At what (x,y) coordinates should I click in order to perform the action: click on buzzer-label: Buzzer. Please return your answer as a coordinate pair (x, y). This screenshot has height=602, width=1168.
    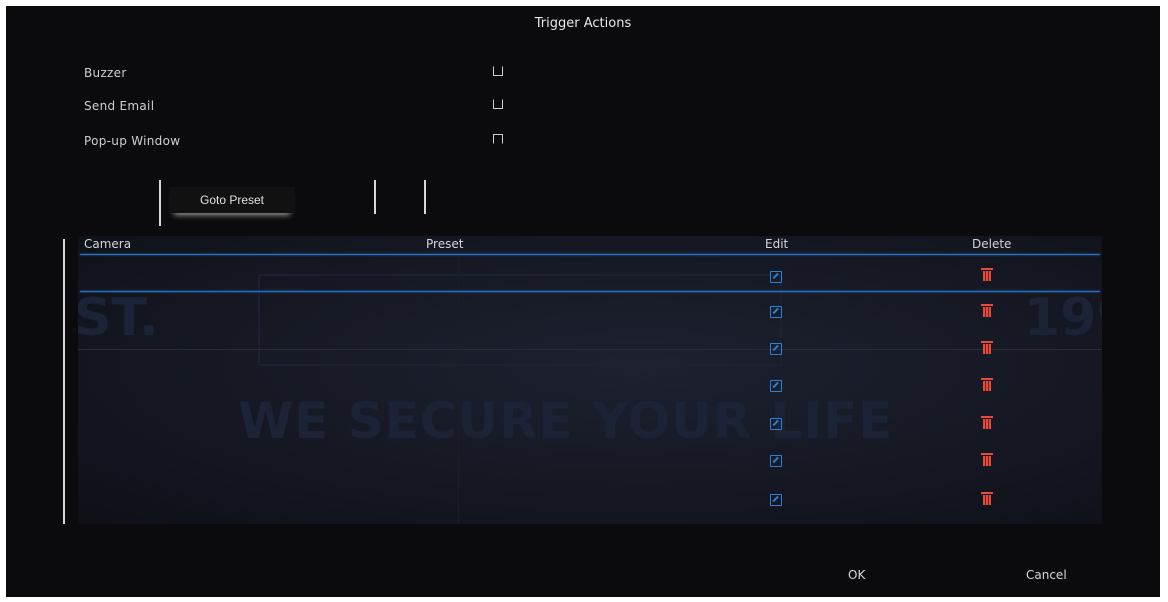
    Looking at the image, I should click on (105, 73).